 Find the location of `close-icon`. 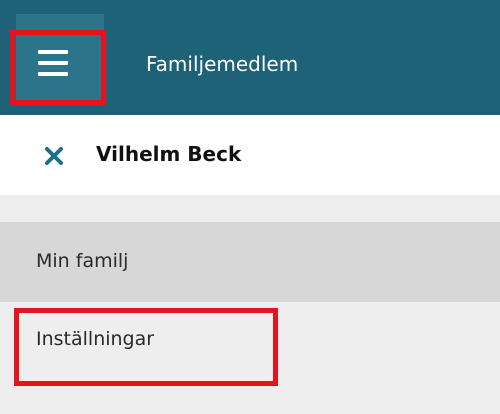

close-icon is located at coordinates (54, 156).